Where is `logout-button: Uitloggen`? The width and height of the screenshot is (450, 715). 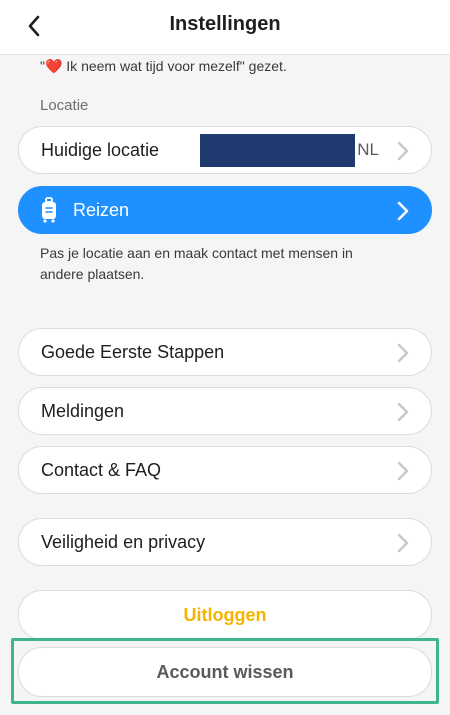
logout-button: Uitloggen is located at coordinates (225, 615).